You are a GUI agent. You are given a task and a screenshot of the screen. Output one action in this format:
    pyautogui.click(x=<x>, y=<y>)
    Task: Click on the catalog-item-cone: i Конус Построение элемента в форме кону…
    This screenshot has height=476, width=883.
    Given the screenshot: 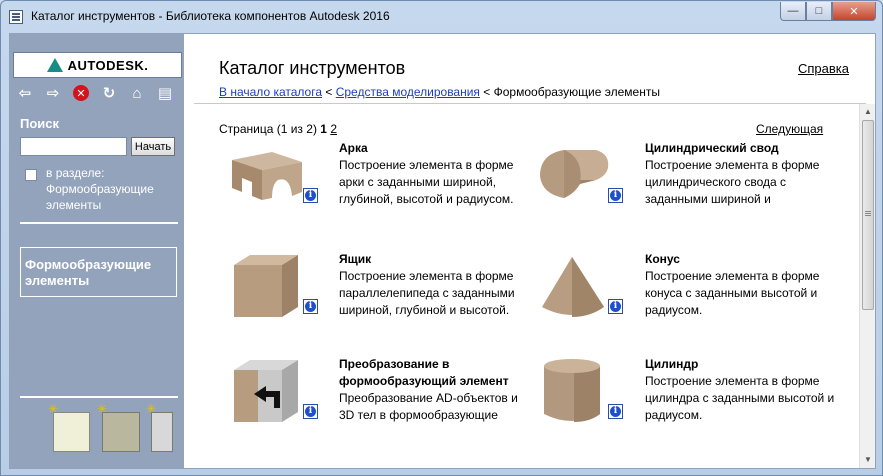 What is the action you would take?
    pyautogui.click(x=684, y=296)
    